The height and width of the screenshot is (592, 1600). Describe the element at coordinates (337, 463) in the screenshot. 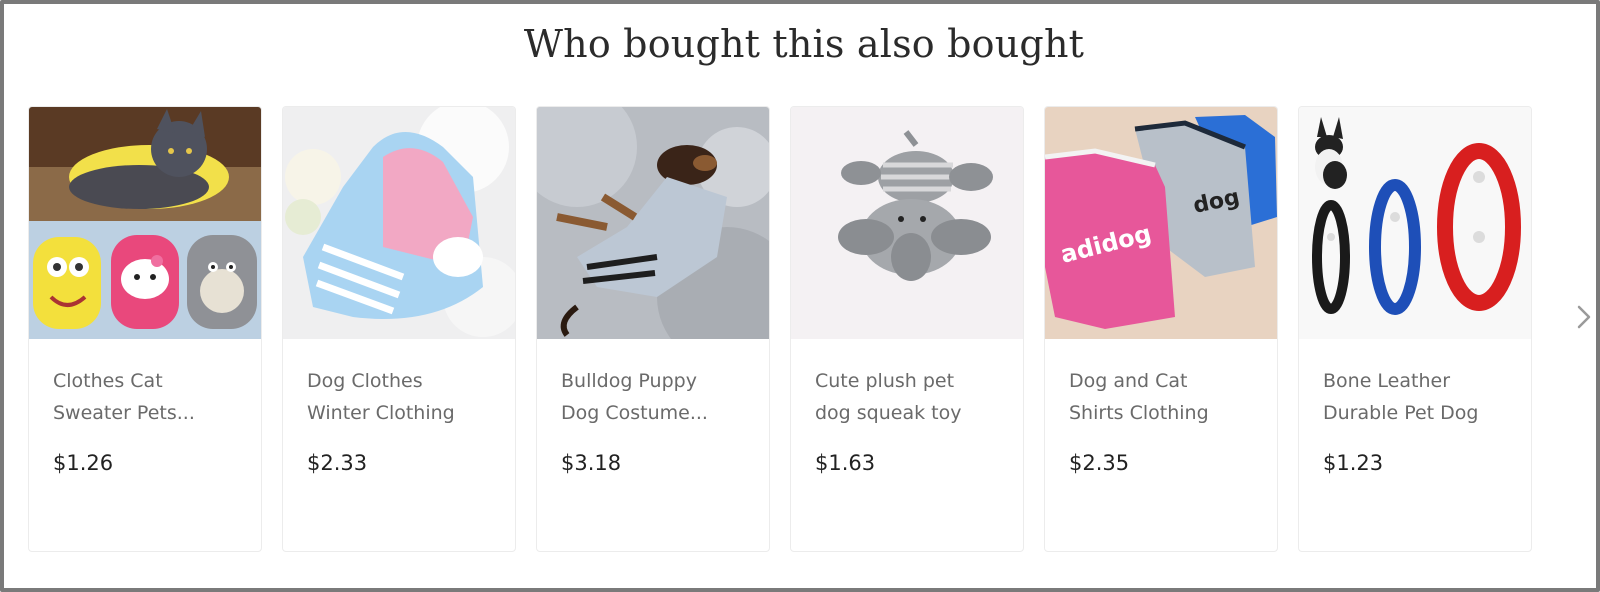

I see `product-price: $2.33` at that location.